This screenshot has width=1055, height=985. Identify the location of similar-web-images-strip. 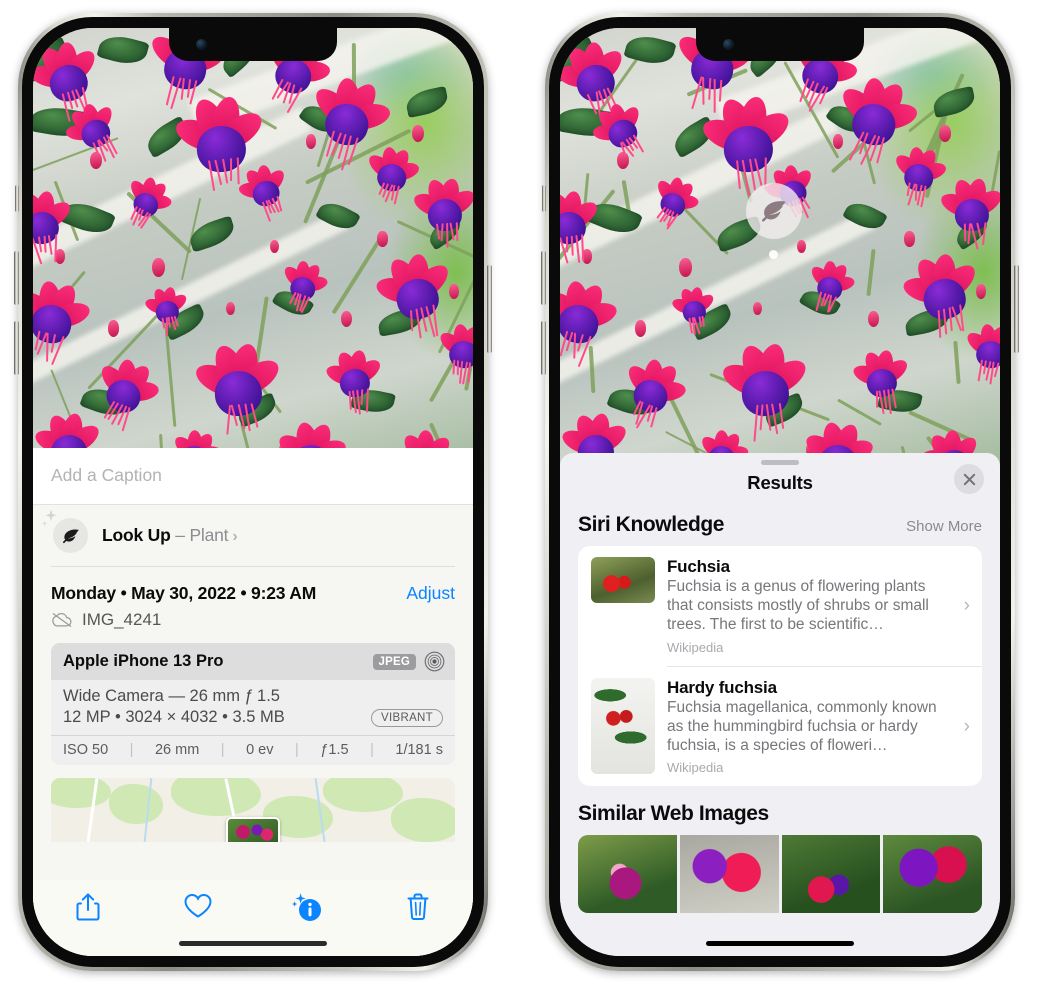
(780, 874).